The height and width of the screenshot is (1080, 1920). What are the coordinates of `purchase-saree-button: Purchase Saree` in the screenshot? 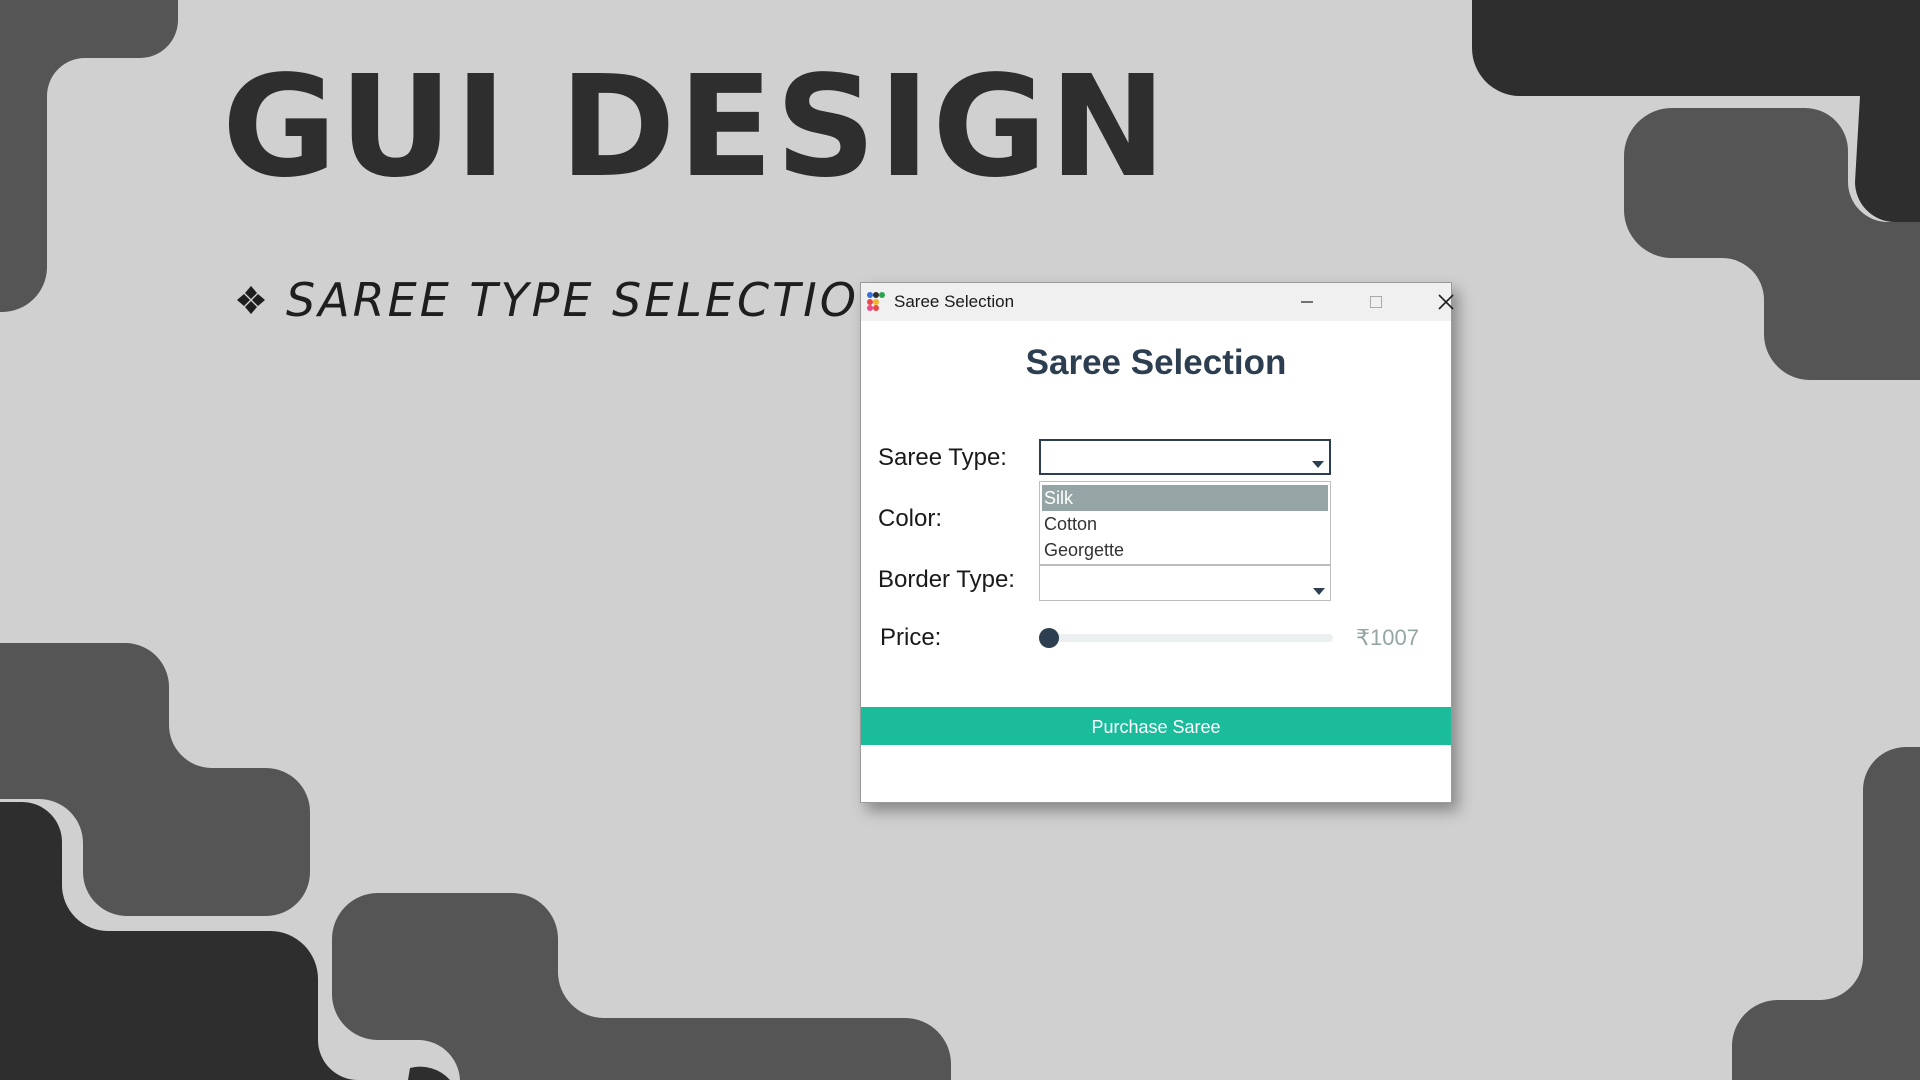 It's located at (1156, 726).